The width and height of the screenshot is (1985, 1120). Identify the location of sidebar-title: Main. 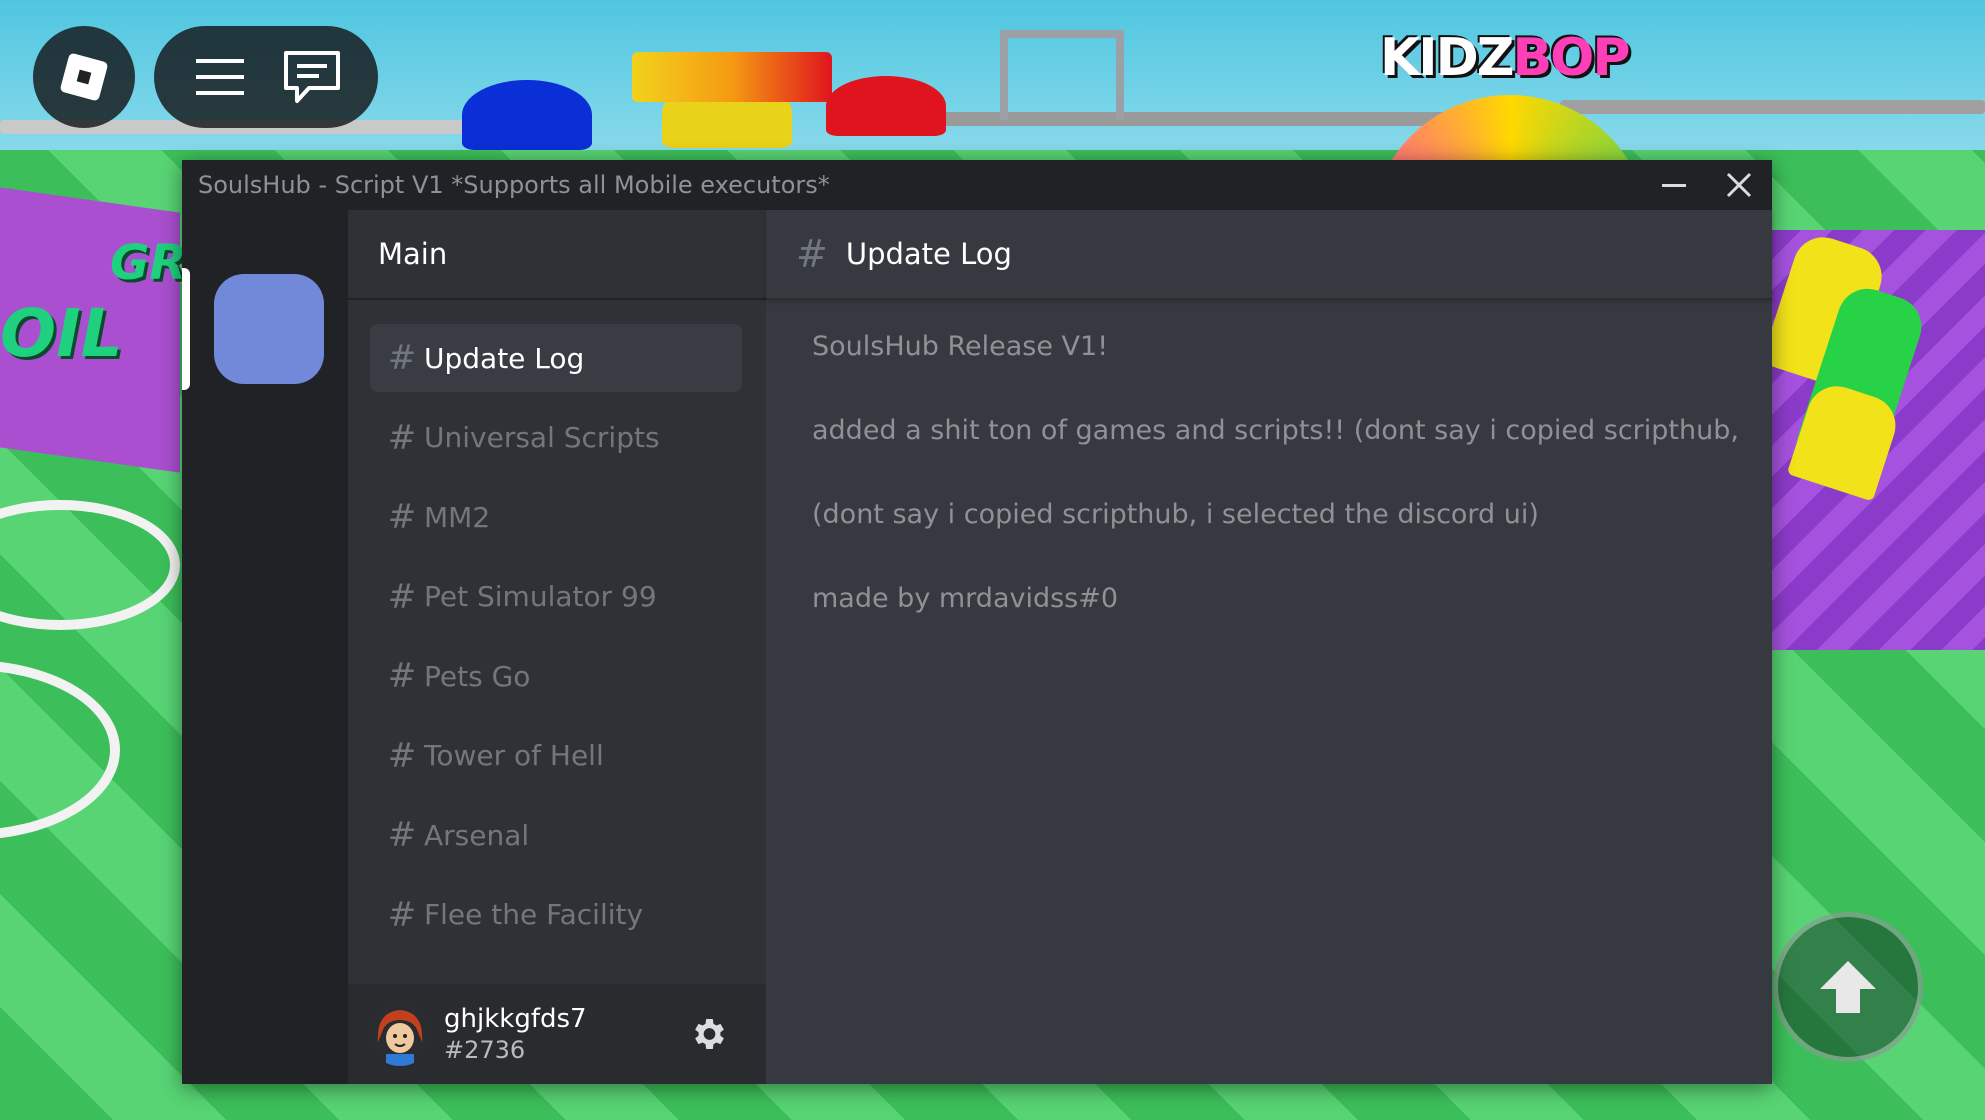
(413, 254).